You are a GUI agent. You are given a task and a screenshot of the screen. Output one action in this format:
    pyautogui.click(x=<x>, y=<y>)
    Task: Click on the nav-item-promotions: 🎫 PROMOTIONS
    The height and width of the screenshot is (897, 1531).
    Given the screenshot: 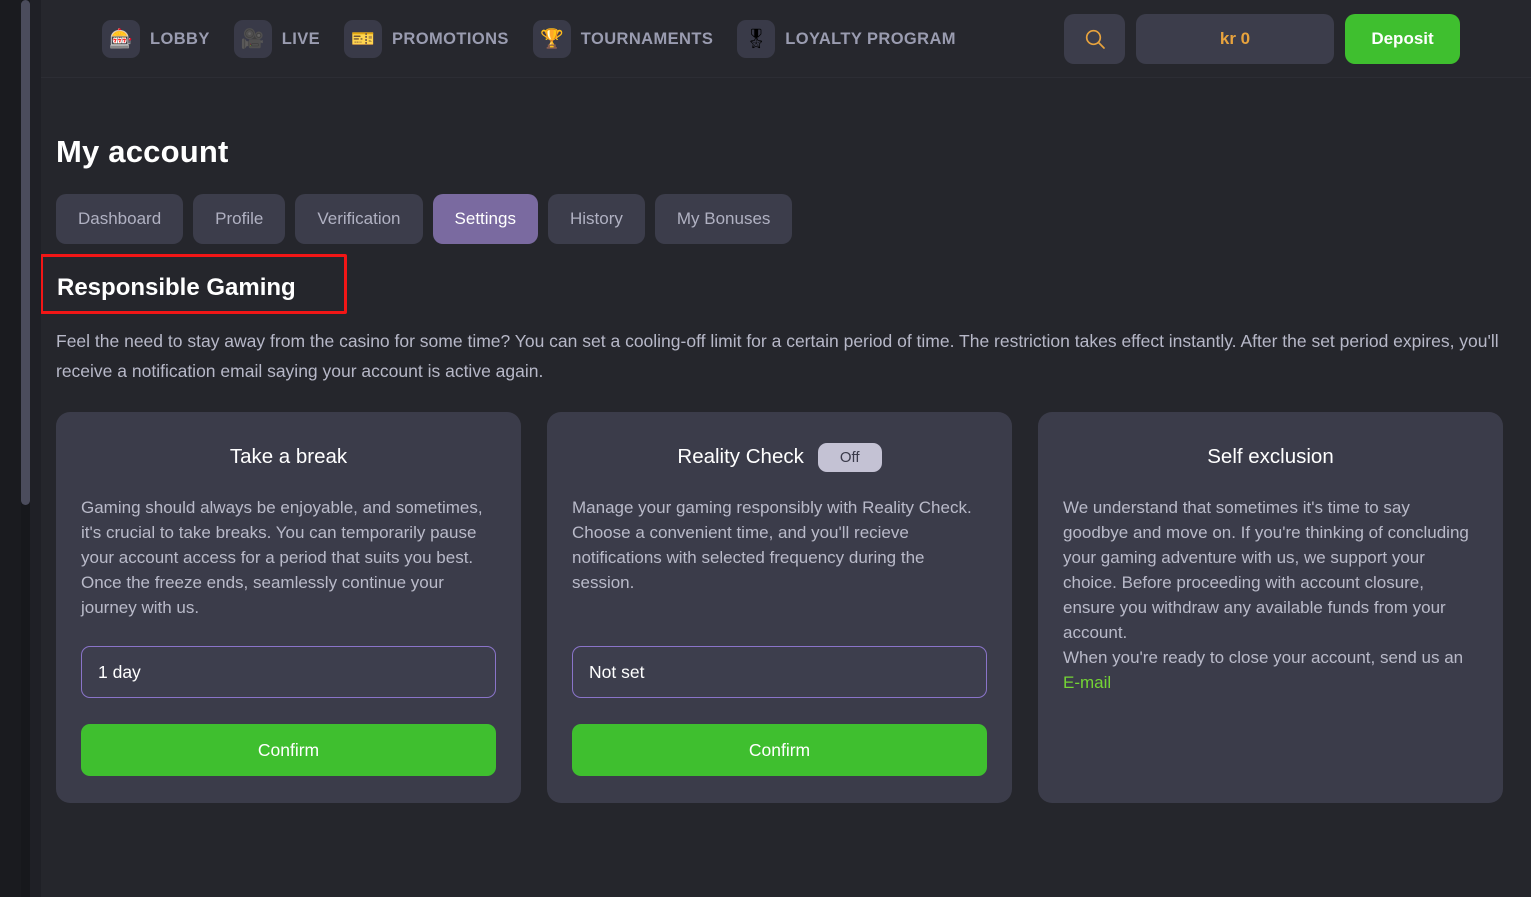 What is the action you would take?
    pyautogui.click(x=426, y=39)
    